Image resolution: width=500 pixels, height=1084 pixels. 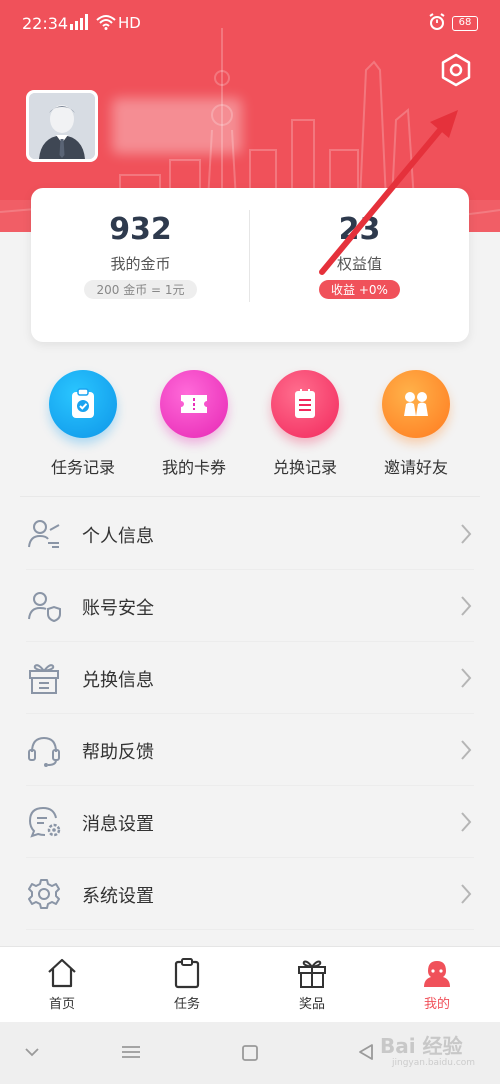 I want to click on battery-indicator: 68, so click(x=465, y=23).